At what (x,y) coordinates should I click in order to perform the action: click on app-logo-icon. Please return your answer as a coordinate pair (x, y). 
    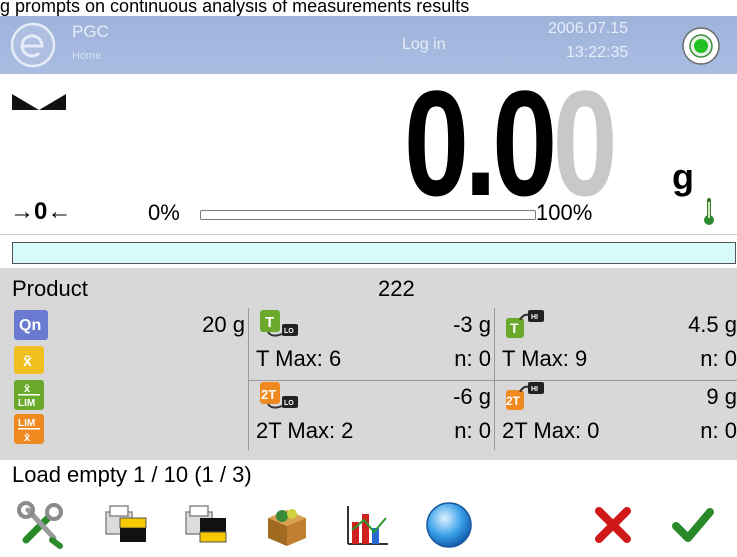
    Looking at the image, I should click on (33, 45).